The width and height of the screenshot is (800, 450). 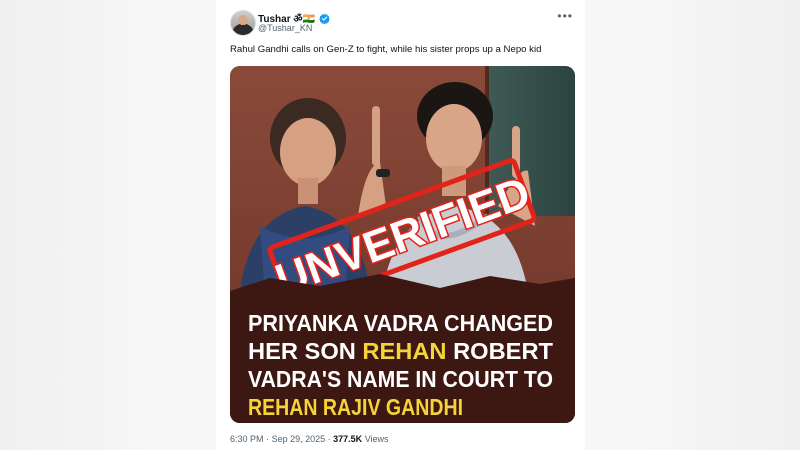 I want to click on headline-line: REHAN RAJIV GANDHI, so click(x=355, y=407).